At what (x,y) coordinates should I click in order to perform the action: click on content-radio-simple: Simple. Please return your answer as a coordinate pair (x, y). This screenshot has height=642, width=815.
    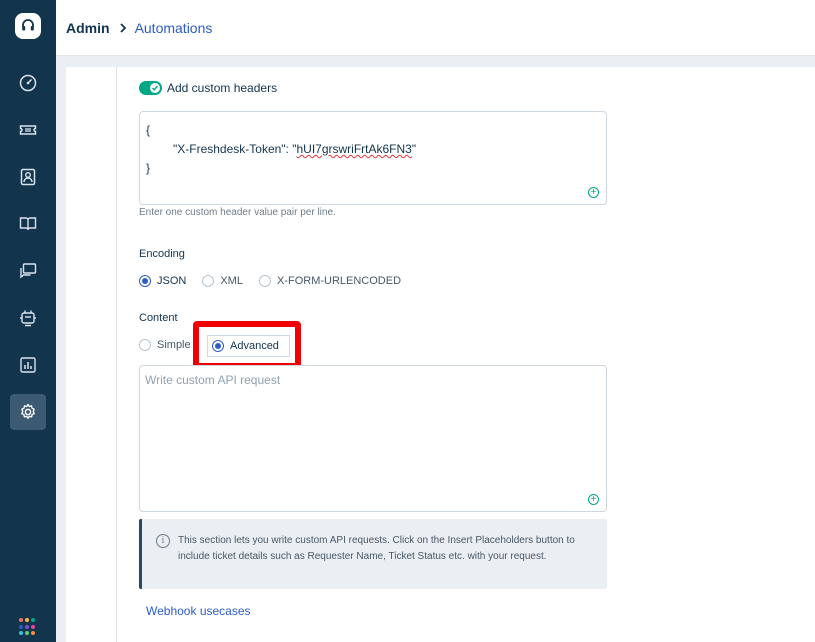
    Looking at the image, I should click on (165, 345).